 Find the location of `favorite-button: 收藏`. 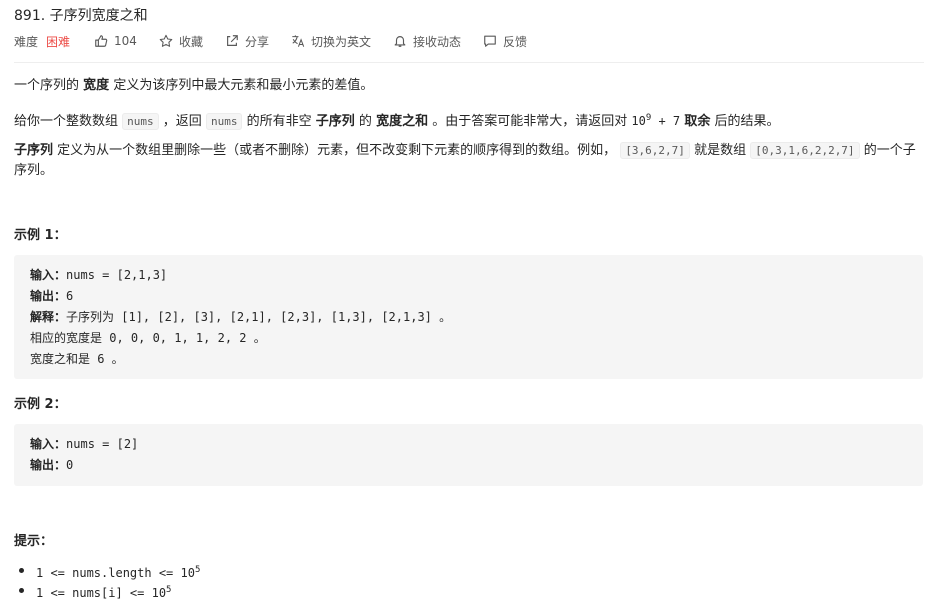

favorite-button: 收藏 is located at coordinates (181, 41).